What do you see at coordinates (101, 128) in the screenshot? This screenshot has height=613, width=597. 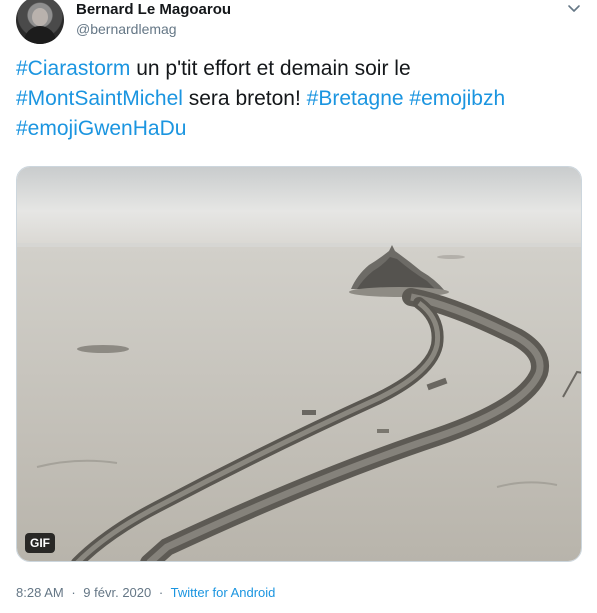 I see `hashtag-link: #emojiGwenHaDu` at bounding box center [101, 128].